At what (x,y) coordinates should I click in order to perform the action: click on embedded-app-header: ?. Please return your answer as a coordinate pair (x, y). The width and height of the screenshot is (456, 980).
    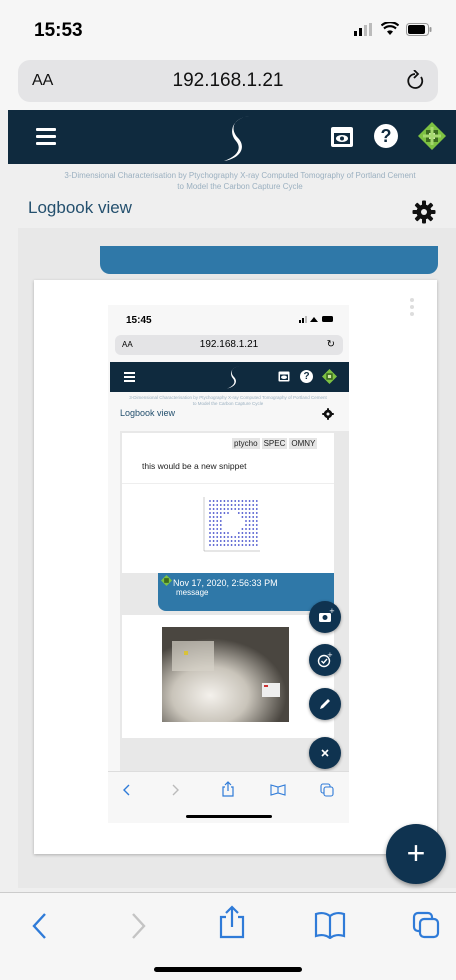
    Looking at the image, I should click on (229, 377).